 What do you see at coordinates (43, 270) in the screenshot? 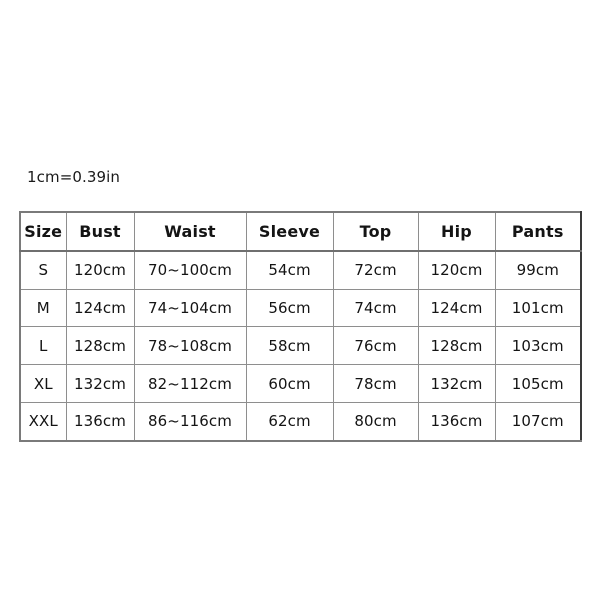
I see `cell-size: S` at bounding box center [43, 270].